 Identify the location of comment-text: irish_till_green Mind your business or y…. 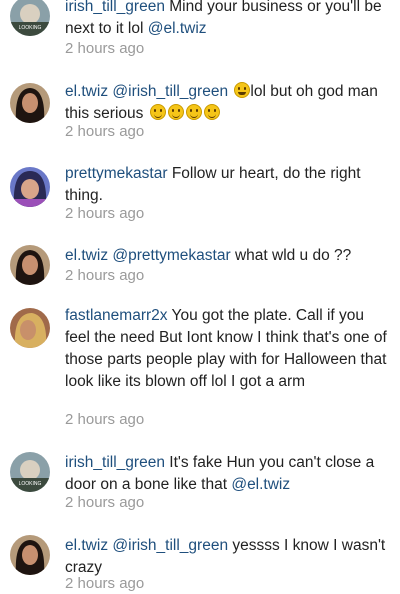
(223, 18).